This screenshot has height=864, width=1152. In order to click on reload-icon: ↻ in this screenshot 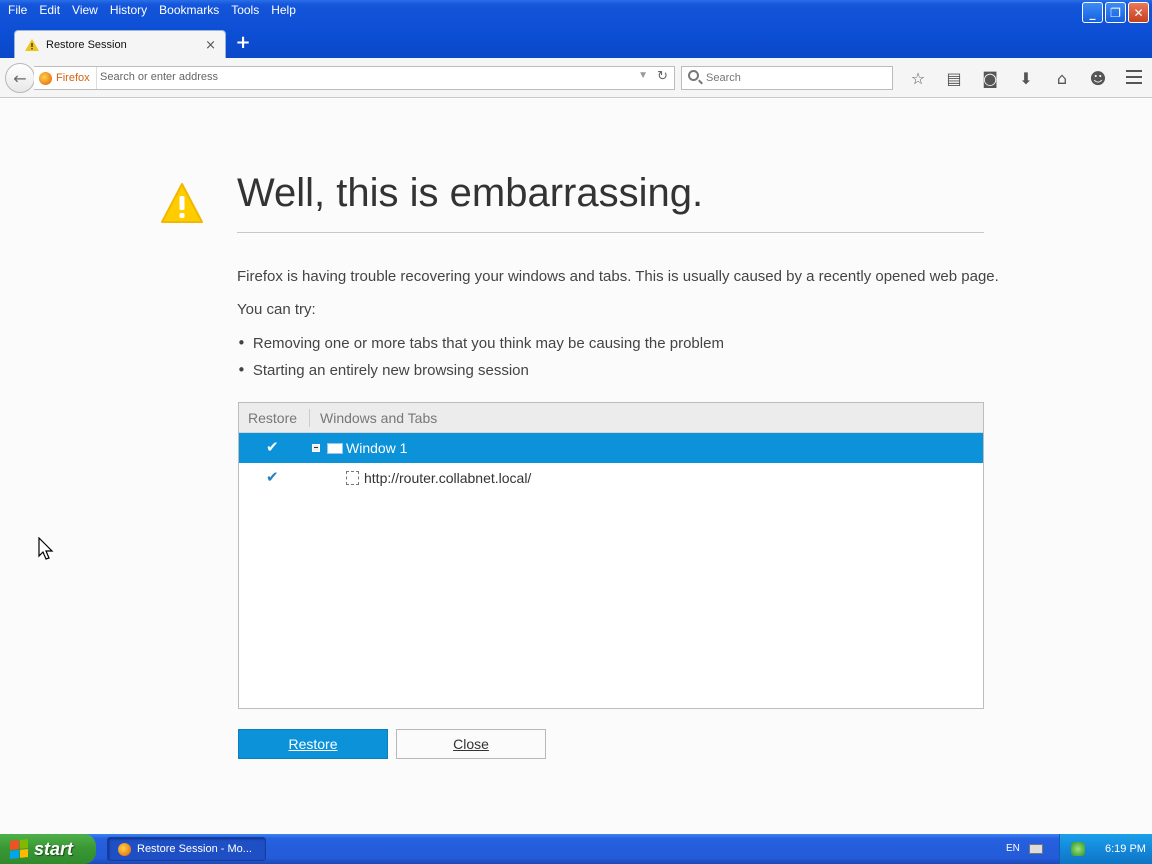, I will do `click(662, 76)`.